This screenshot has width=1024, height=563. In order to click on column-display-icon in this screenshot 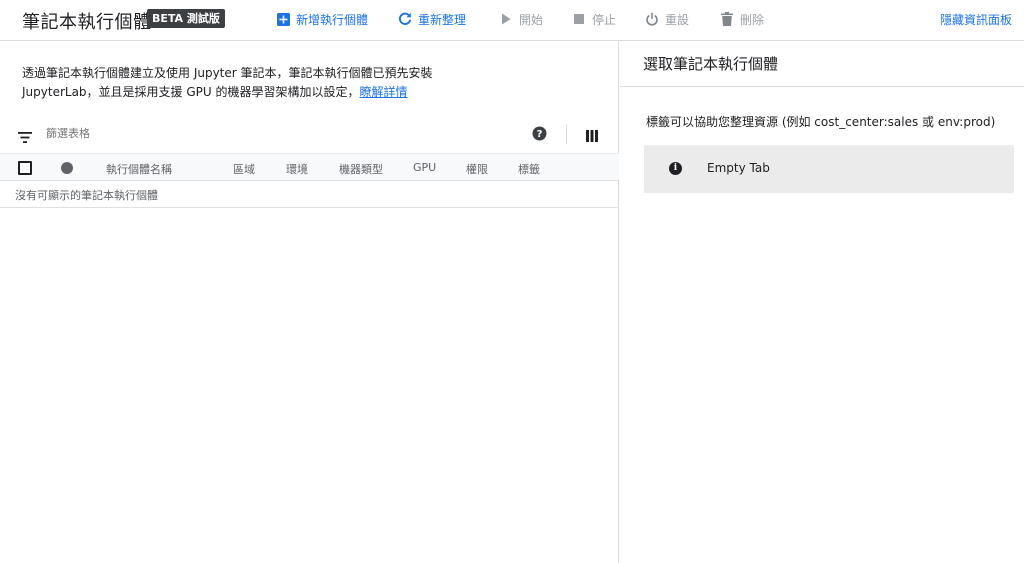, I will do `click(592, 136)`.